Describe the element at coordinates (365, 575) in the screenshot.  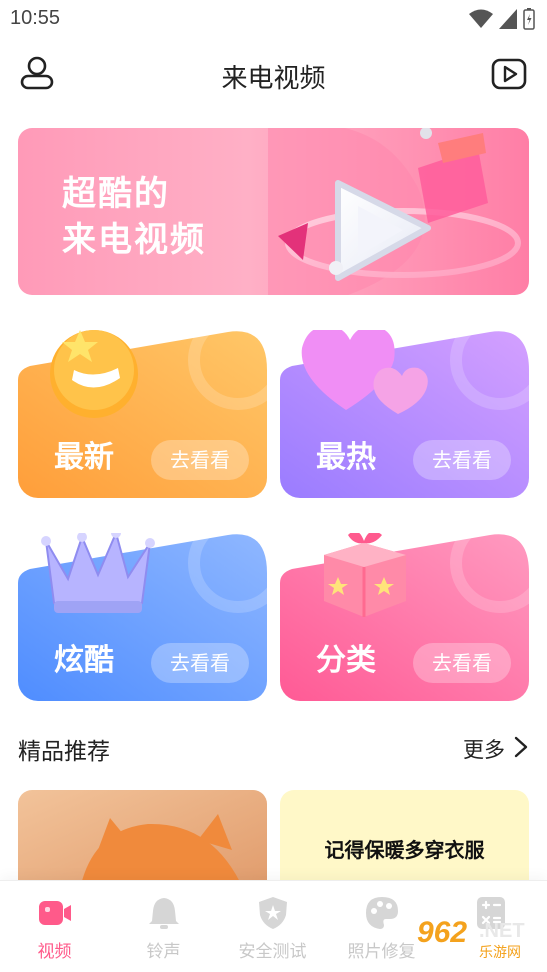
I see `gift-box-icon` at that location.